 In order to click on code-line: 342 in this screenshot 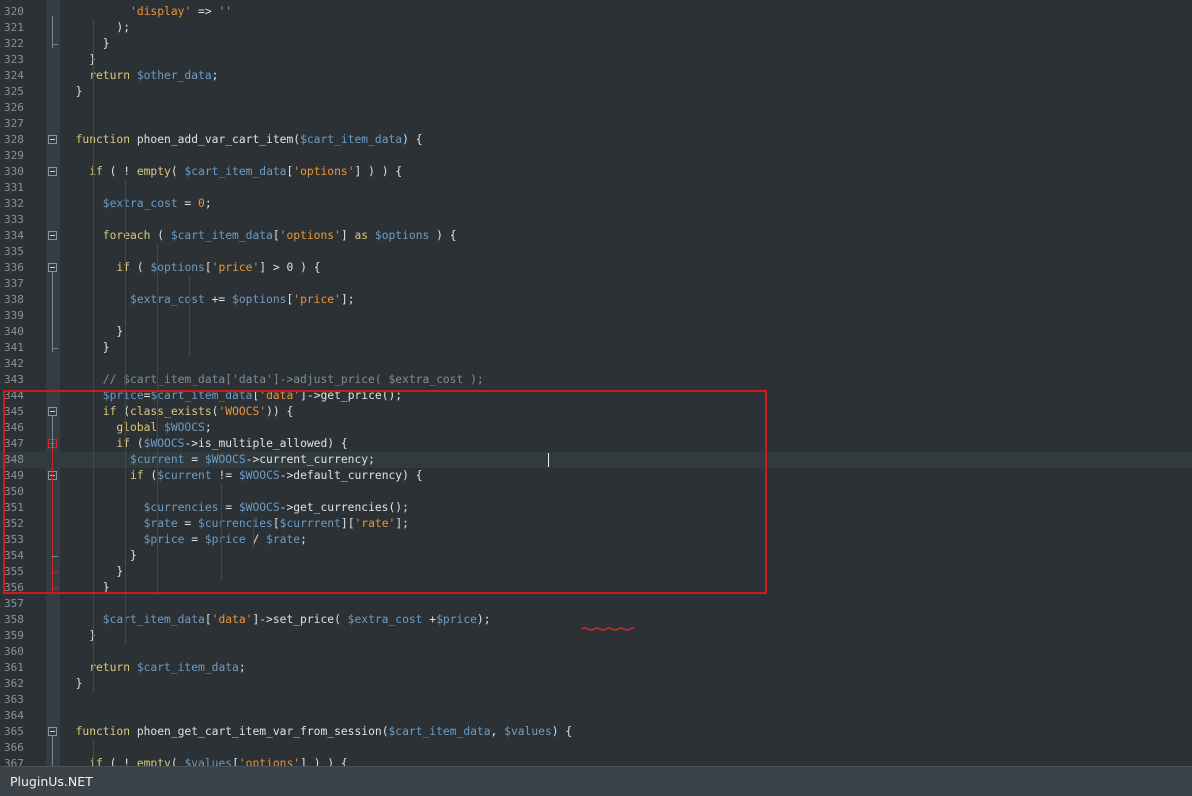, I will do `click(596, 364)`.